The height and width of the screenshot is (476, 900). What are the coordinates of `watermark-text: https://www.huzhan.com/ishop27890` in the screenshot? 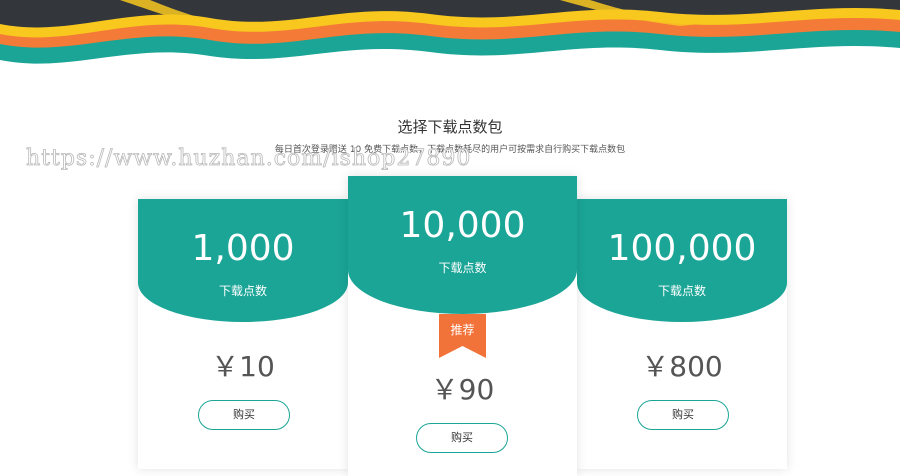 It's located at (249, 159).